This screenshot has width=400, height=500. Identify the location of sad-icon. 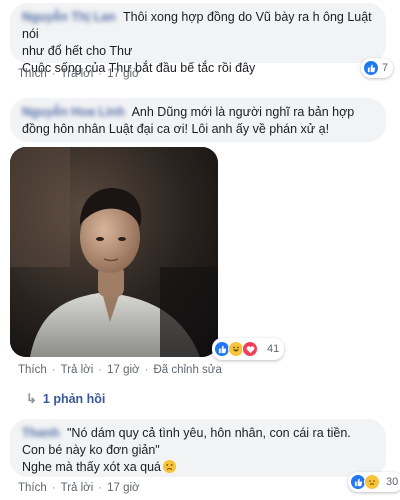
(372, 482).